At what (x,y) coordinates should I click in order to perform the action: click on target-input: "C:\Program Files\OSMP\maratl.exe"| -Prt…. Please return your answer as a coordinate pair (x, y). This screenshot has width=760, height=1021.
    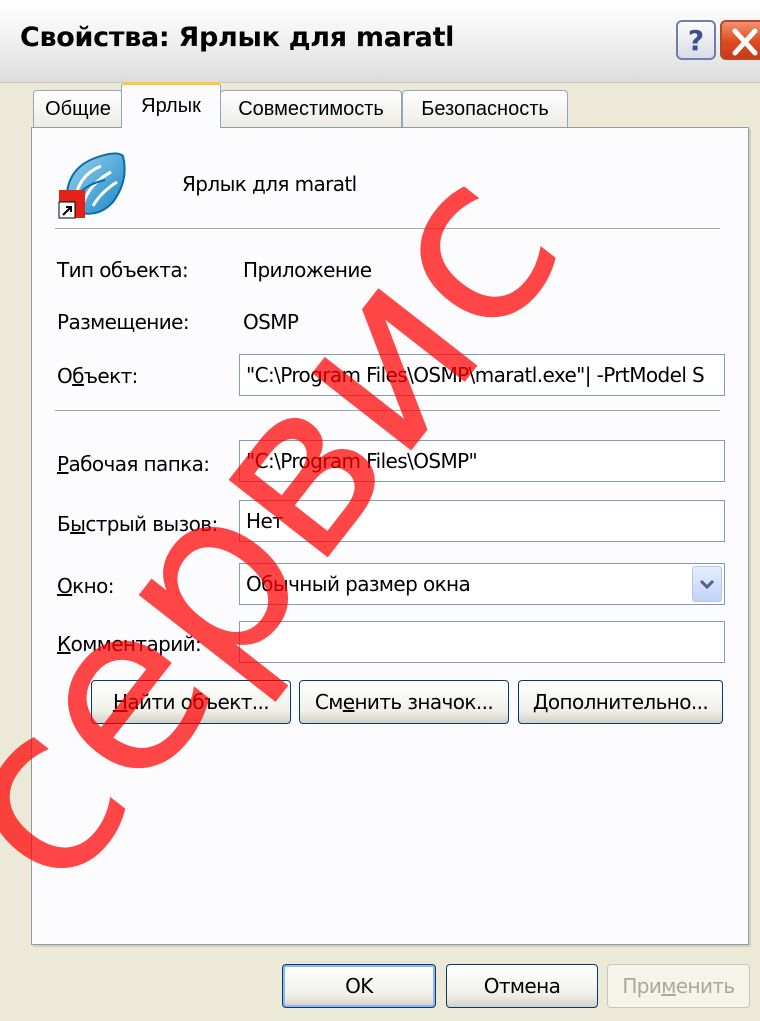
    Looking at the image, I should click on (482, 375).